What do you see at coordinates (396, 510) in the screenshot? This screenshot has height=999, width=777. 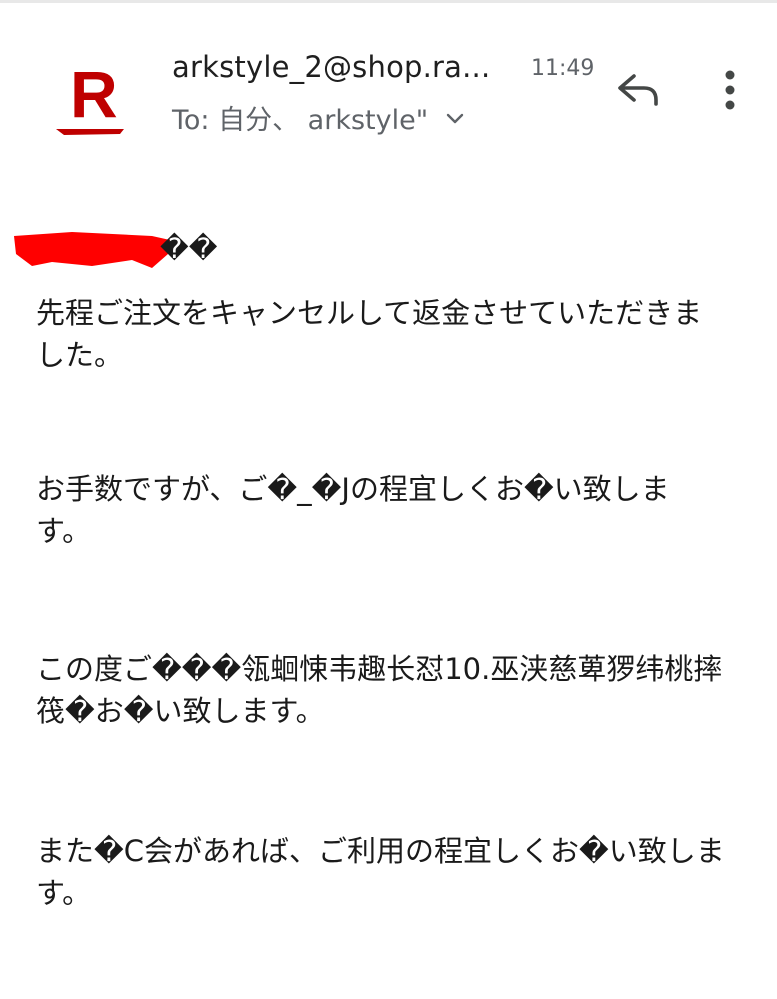 I see `paragraph-2: お手数ですが、ご�_�Jの程宜しくお�い致しま す。` at bounding box center [396, 510].